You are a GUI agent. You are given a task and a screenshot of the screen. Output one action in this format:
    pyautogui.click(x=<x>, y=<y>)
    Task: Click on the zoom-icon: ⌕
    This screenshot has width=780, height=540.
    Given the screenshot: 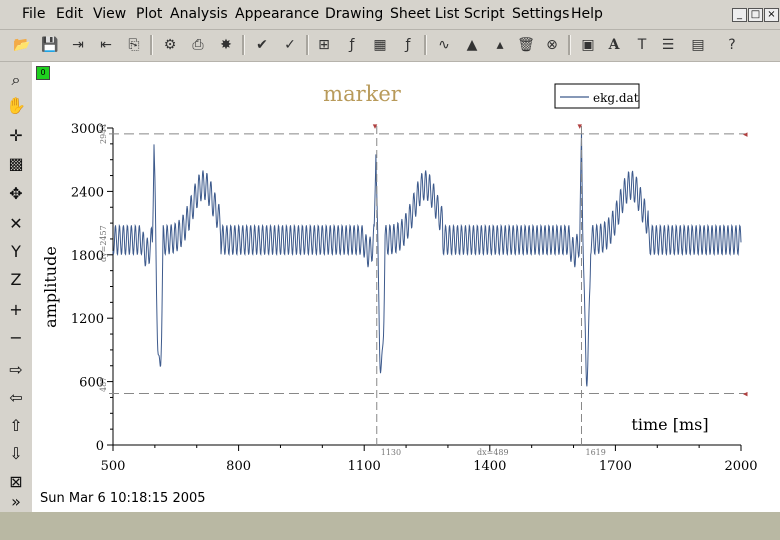 What is the action you would take?
    pyautogui.click(x=16, y=80)
    